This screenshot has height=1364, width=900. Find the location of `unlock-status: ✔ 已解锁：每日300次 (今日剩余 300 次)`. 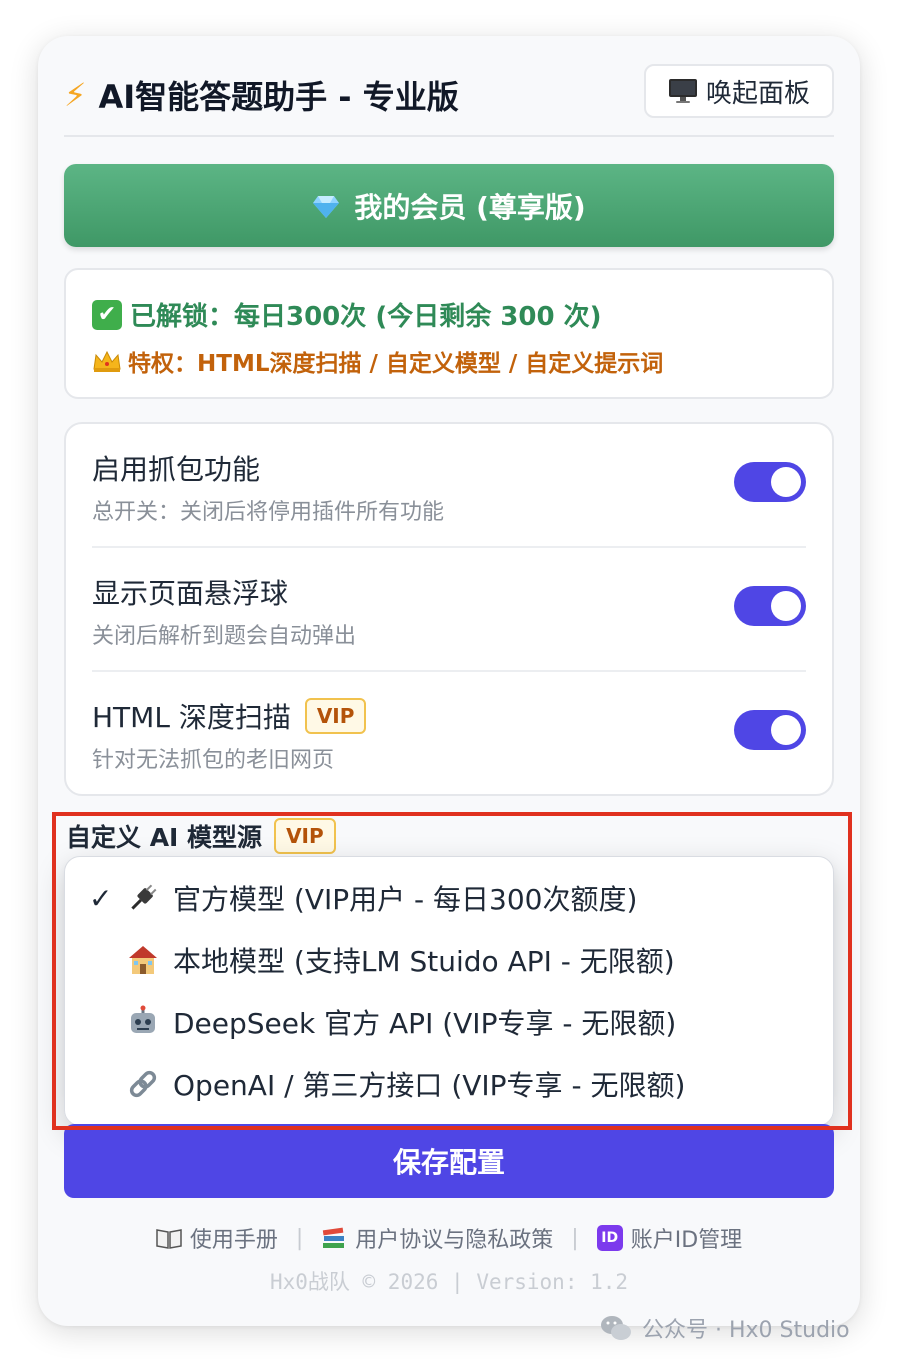

unlock-status: ✔ 已解锁：每日300次 (今日剩余 300 次) is located at coordinates (346, 314).